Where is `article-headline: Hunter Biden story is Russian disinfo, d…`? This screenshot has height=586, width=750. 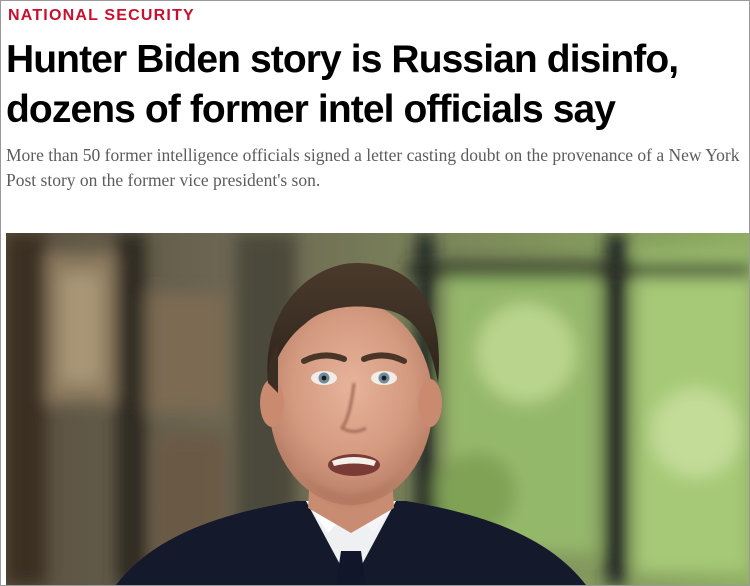 article-headline: Hunter Biden story is Russian disinfo, d… is located at coordinates (342, 84).